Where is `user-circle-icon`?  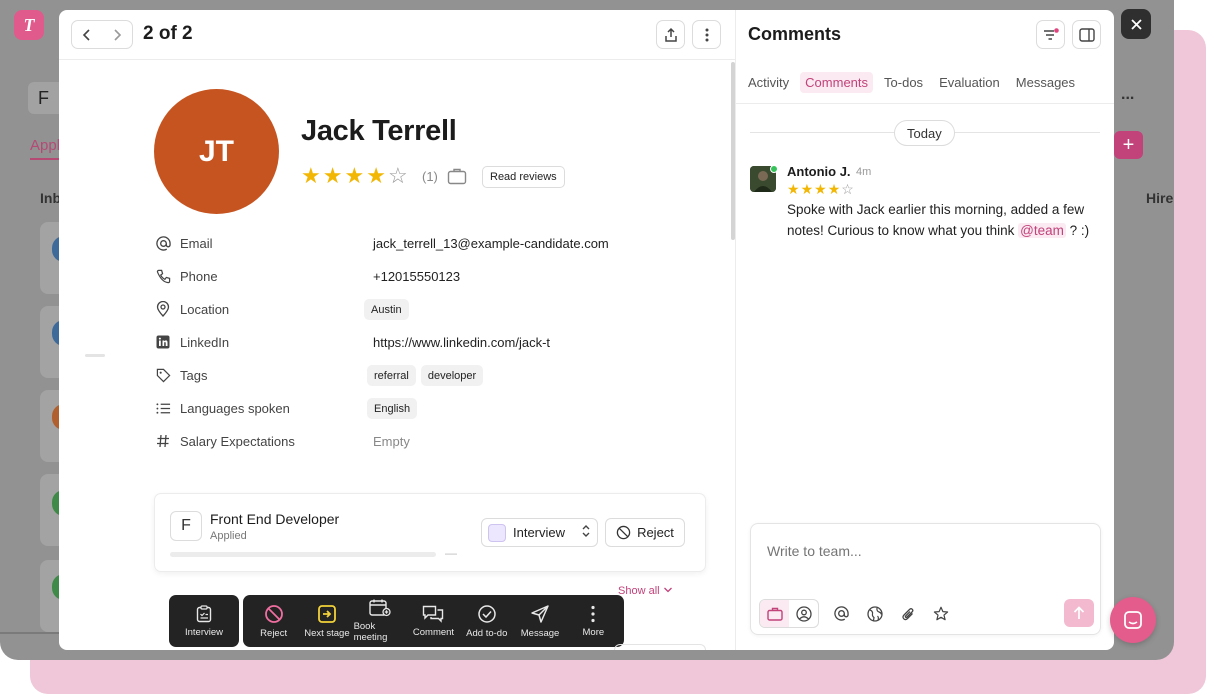 user-circle-icon is located at coordinates (803, 613).